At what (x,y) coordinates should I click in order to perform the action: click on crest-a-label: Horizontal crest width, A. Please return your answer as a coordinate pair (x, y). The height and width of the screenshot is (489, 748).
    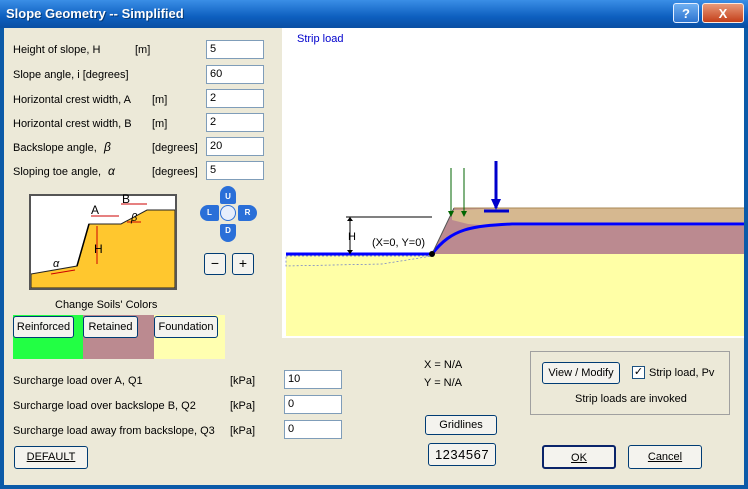
    Looking at the image, I should click on (72, 100).